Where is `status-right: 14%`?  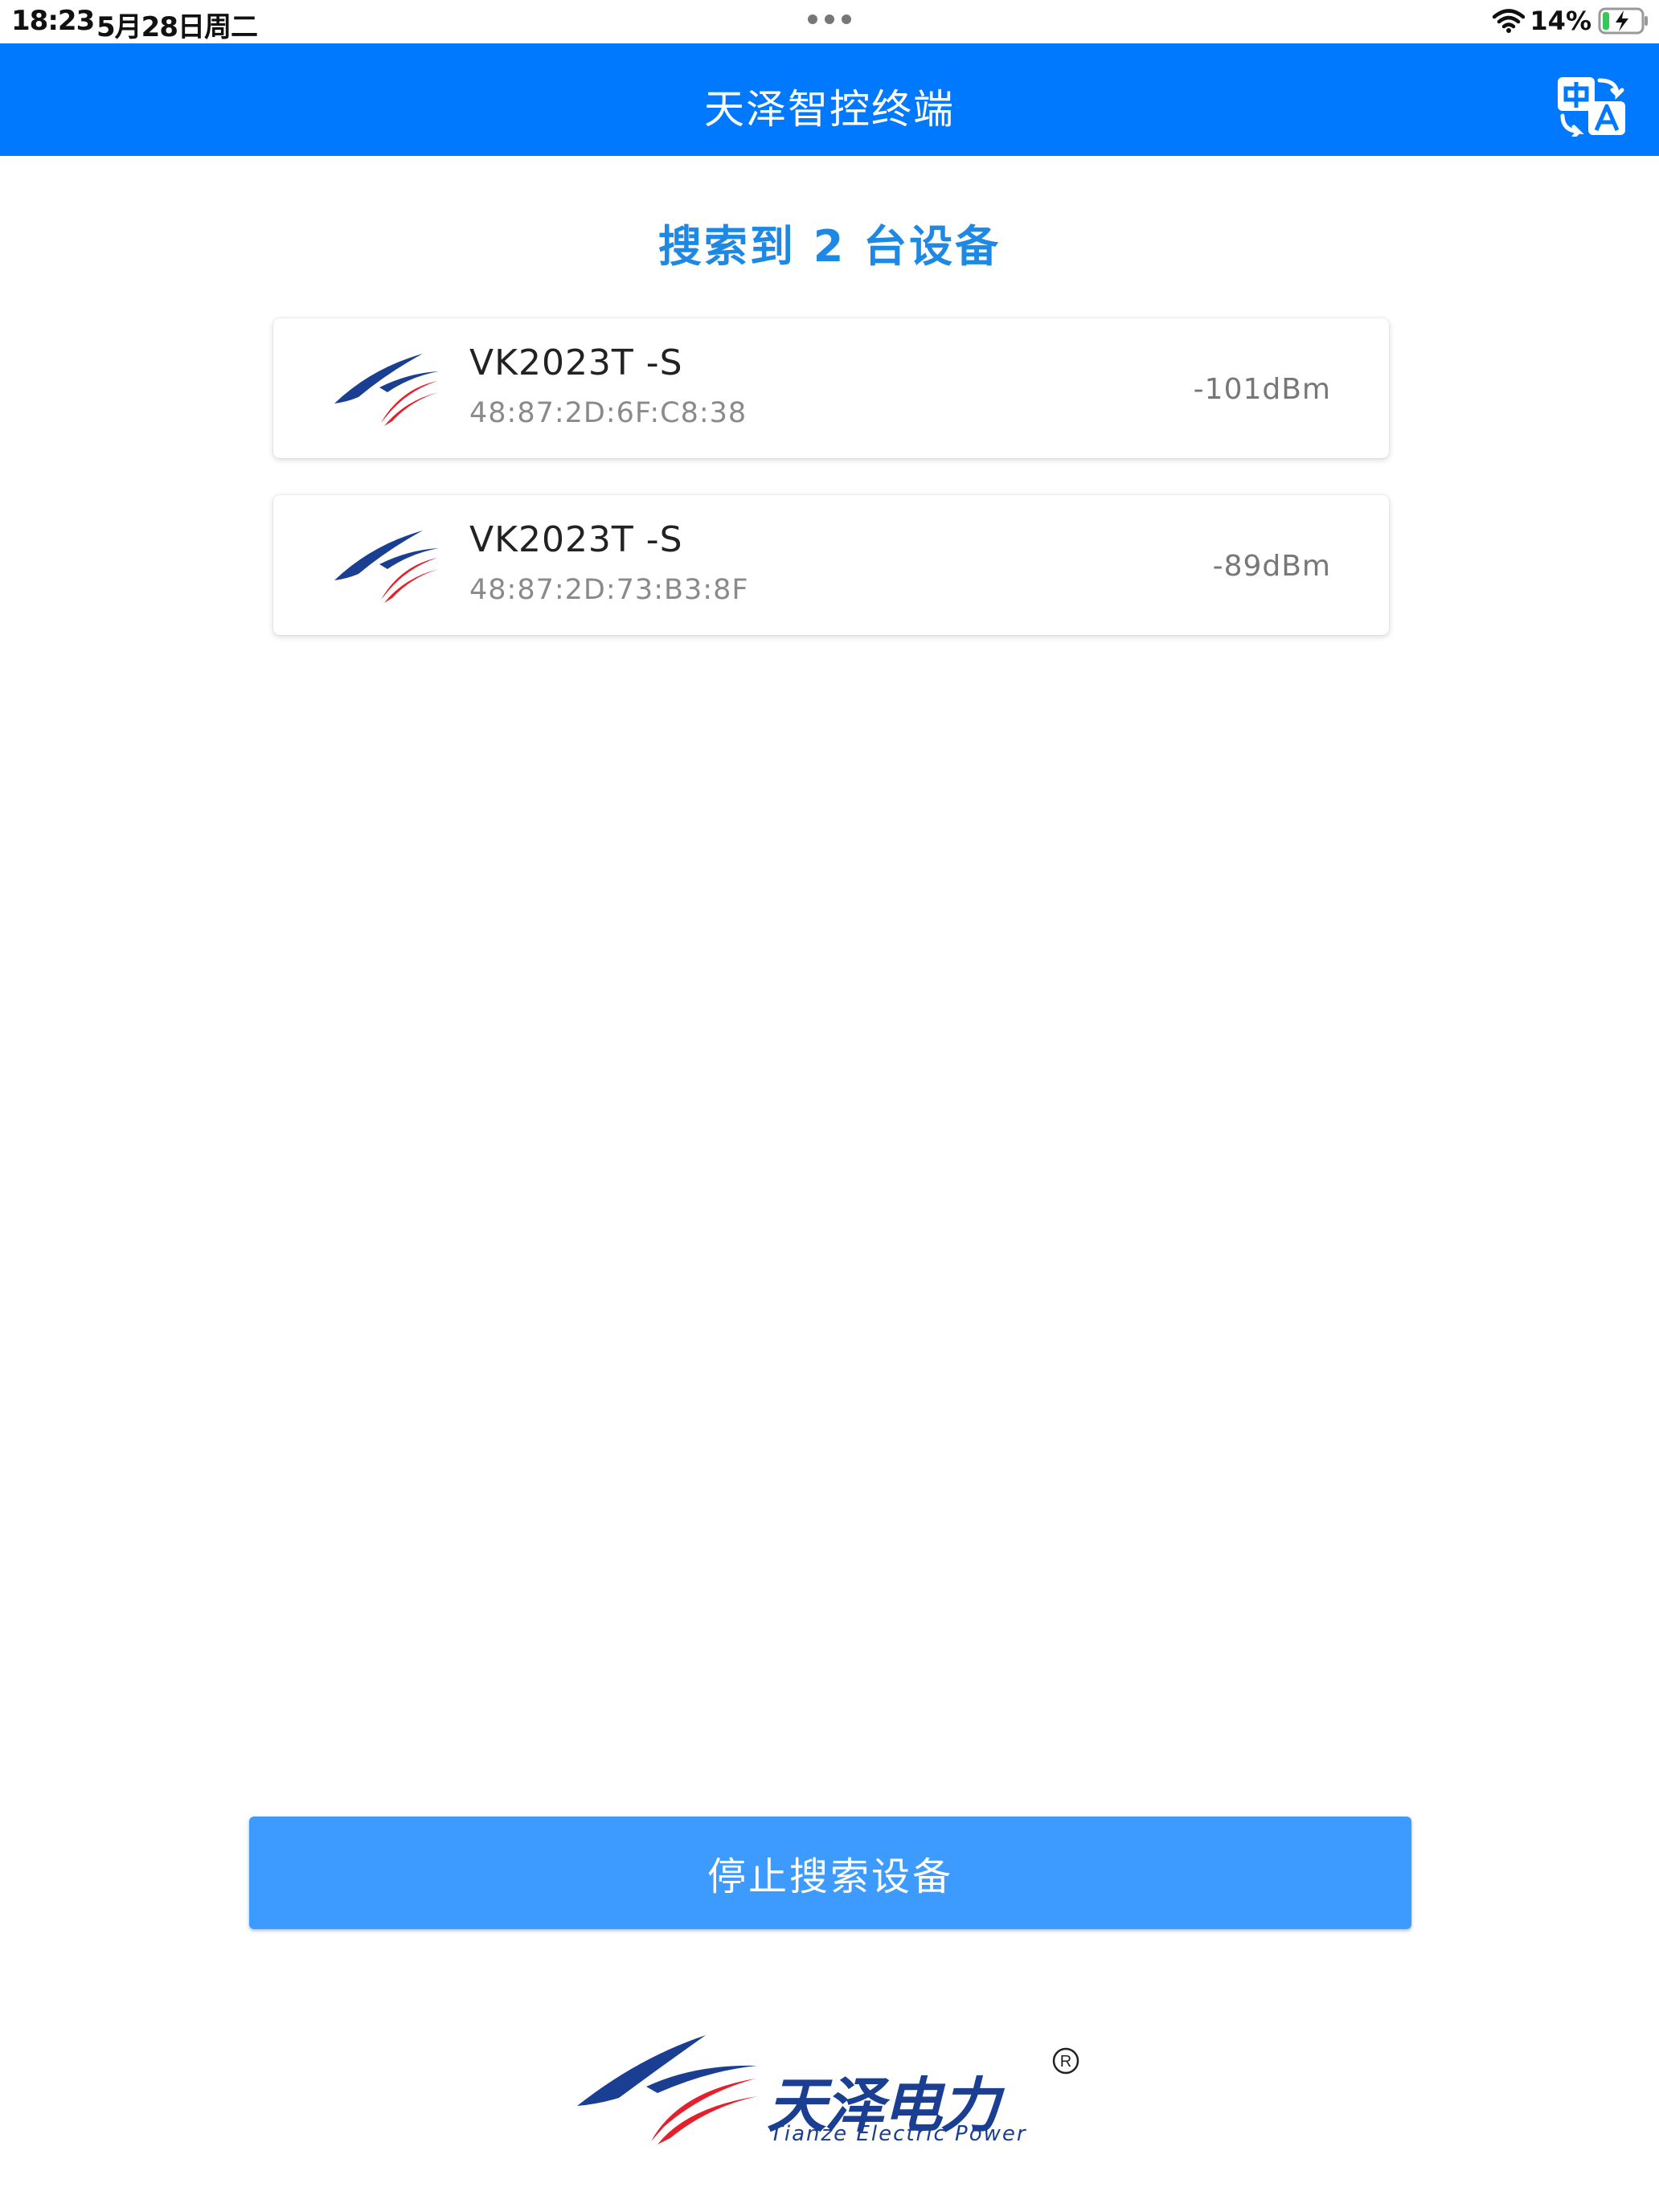
status-right: 14% is located at coordinates (1571, 21).